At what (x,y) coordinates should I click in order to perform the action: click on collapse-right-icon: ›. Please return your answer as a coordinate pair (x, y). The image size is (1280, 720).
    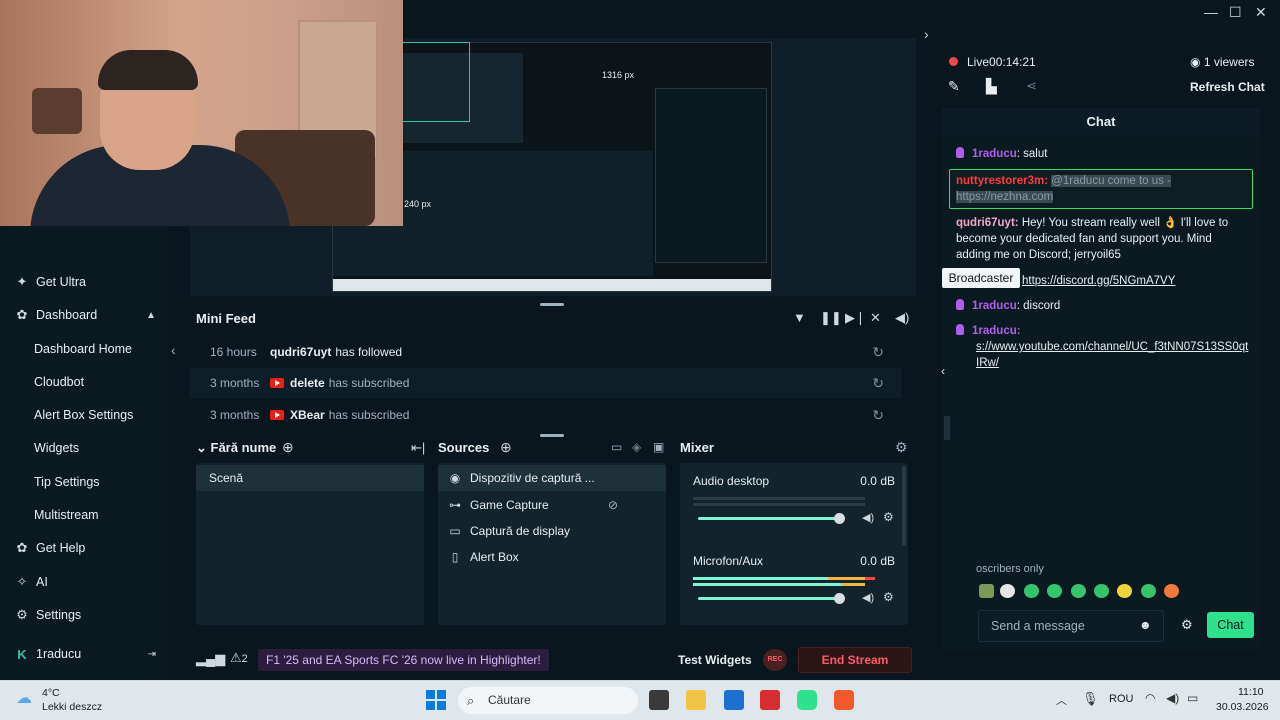
    Looking at the image, I should click on (926, 34).